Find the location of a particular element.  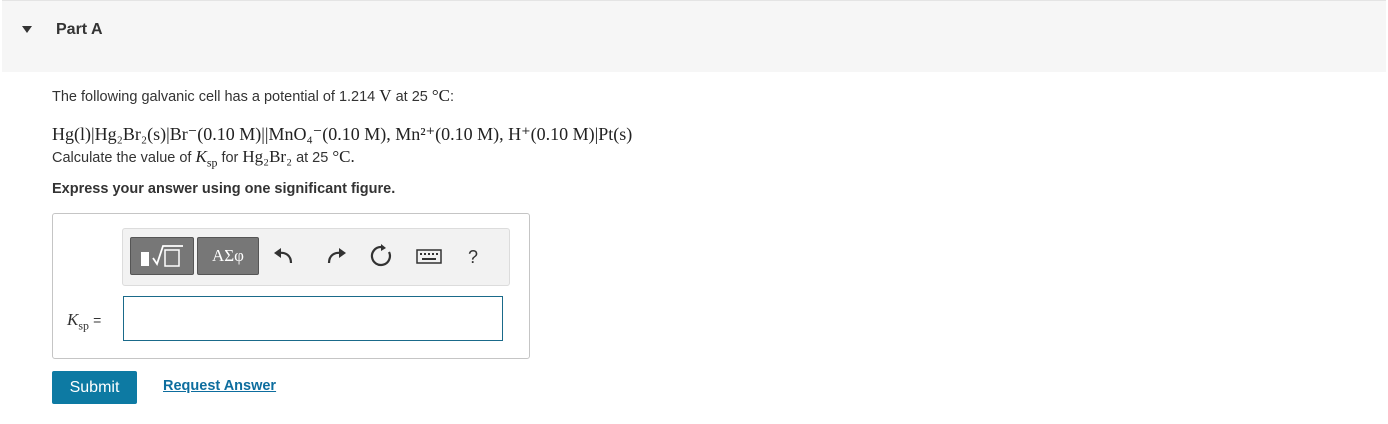

templates-icon is located at coordinates (162, 256).